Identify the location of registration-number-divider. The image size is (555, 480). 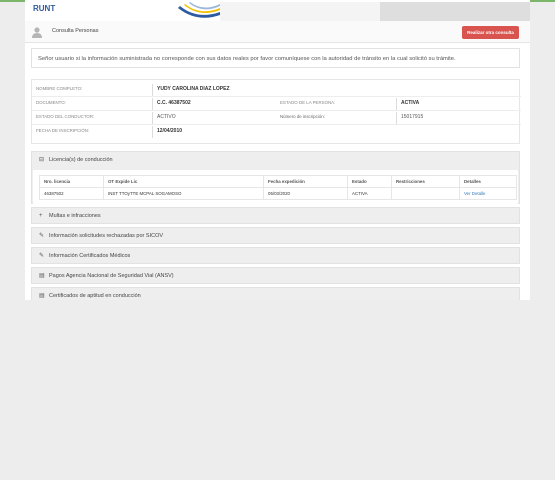
(396, 118).